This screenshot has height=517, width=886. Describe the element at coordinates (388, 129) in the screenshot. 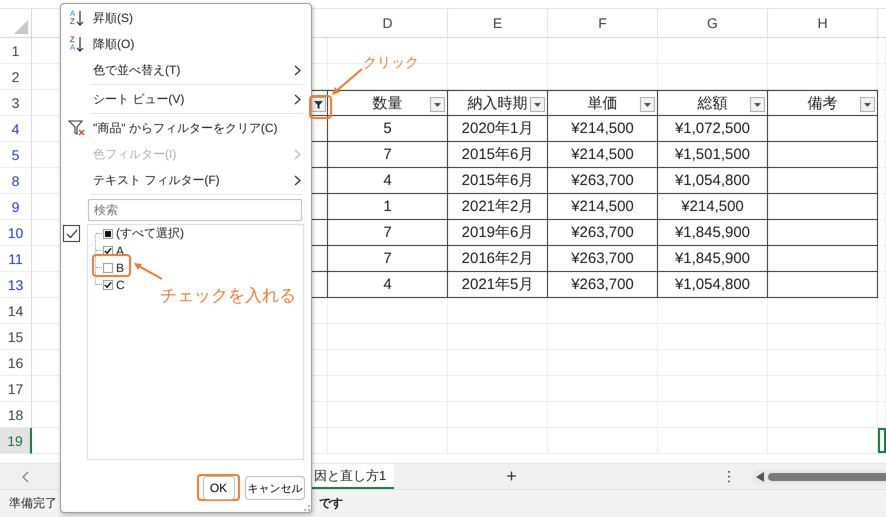

I see `table-cell: 5` at that location.